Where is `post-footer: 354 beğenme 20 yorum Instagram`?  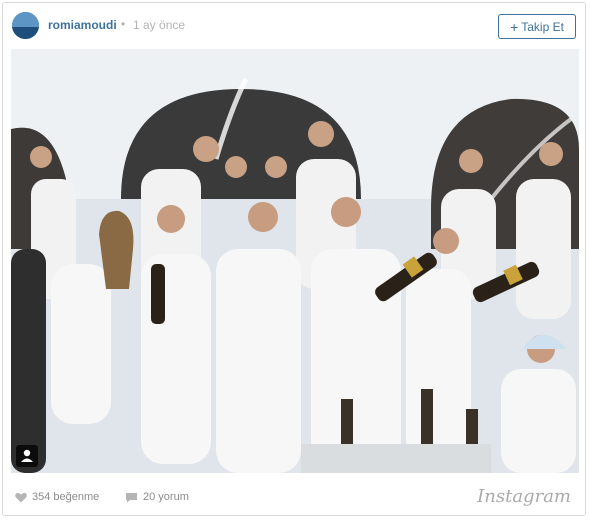
post-footer: 354 beğenme 20 yorum Instagram is located at coordinates (294, 498).